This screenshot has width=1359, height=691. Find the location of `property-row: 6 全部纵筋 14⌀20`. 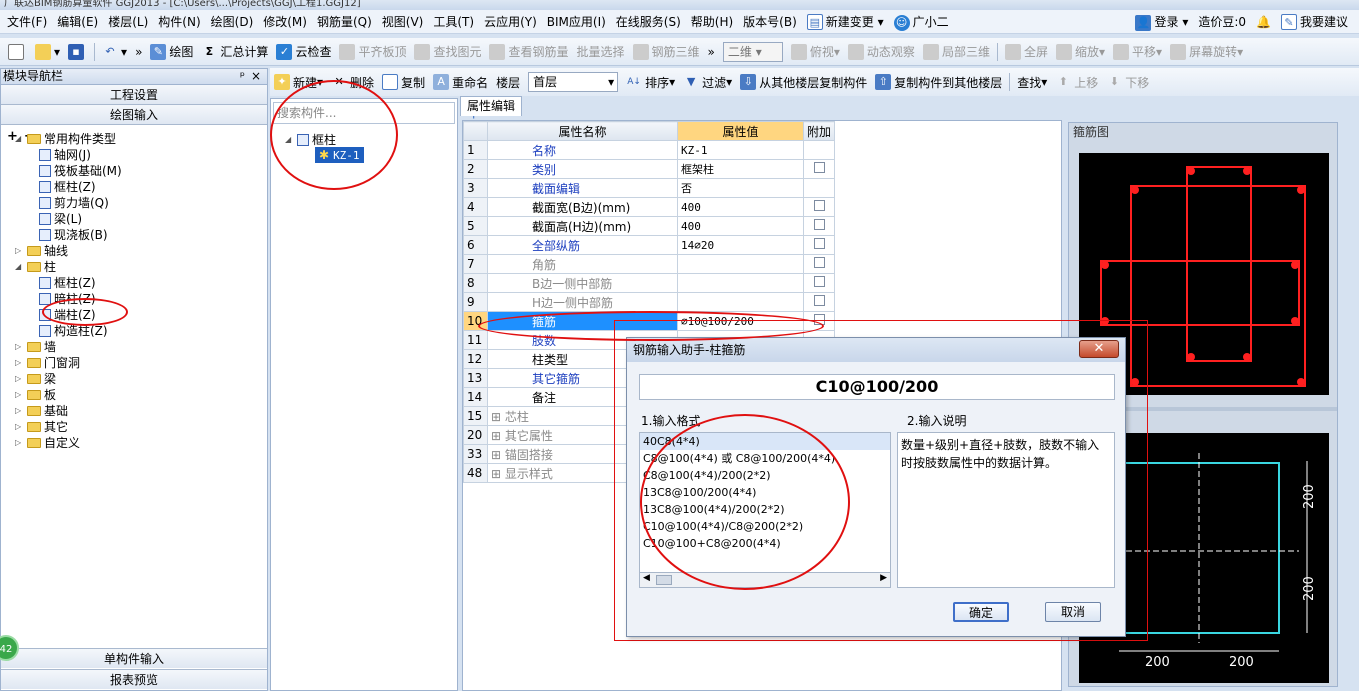

property-row: 6 全部纵筋 14⌀20 is located at coordinates (649, 245).